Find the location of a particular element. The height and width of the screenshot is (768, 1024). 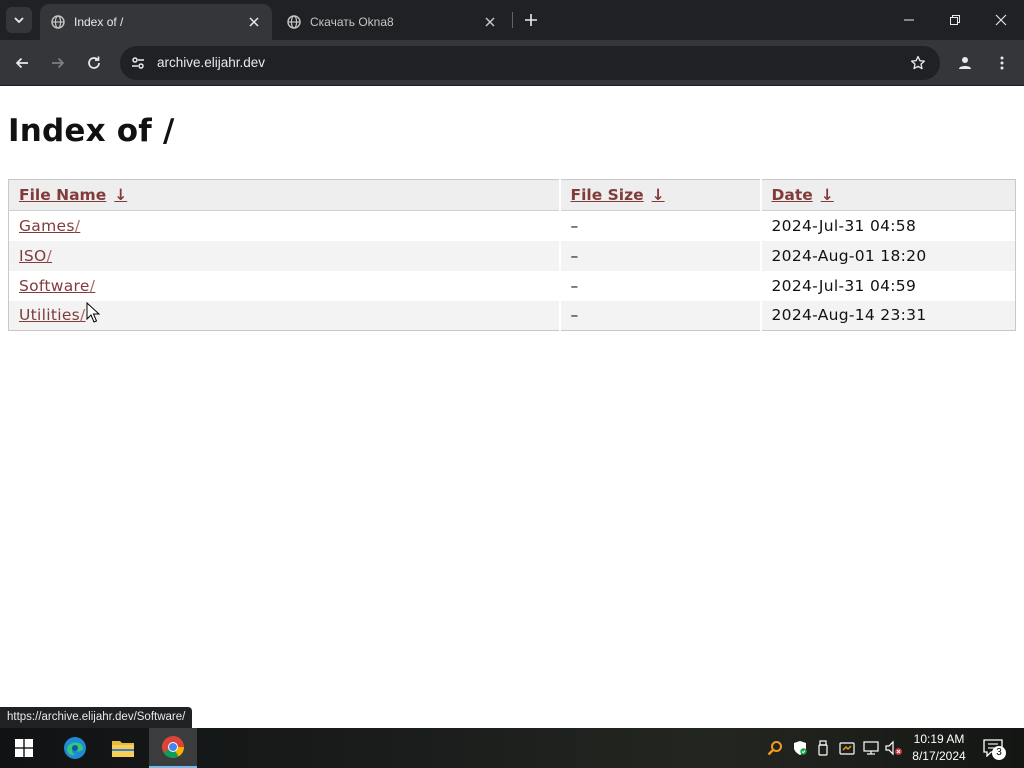

reload-icon is located at coordinates (94, 62).